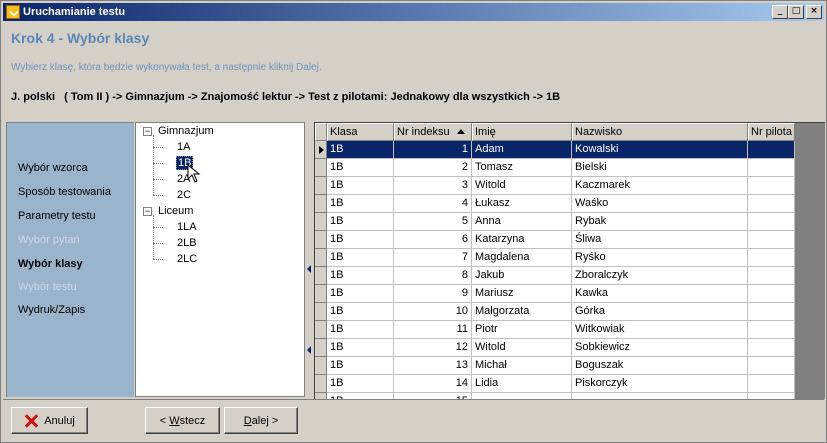  What do you see at coordinates (433, 384) in the screenshot?
I see `cell-nr-indeksu: 14` at bounding box center [433, 384].